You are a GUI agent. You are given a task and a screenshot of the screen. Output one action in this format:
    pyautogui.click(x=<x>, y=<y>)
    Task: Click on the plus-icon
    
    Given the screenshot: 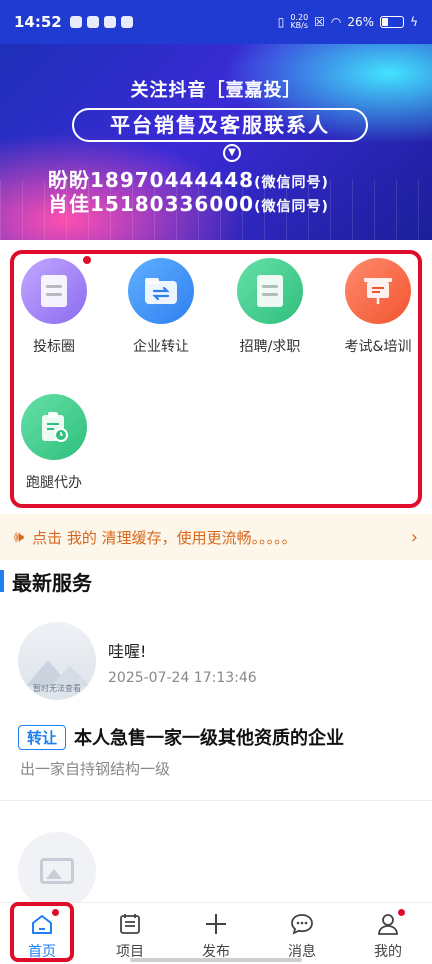 What is the action you would take?
    pyautogui.click(x=216, y=924)
    